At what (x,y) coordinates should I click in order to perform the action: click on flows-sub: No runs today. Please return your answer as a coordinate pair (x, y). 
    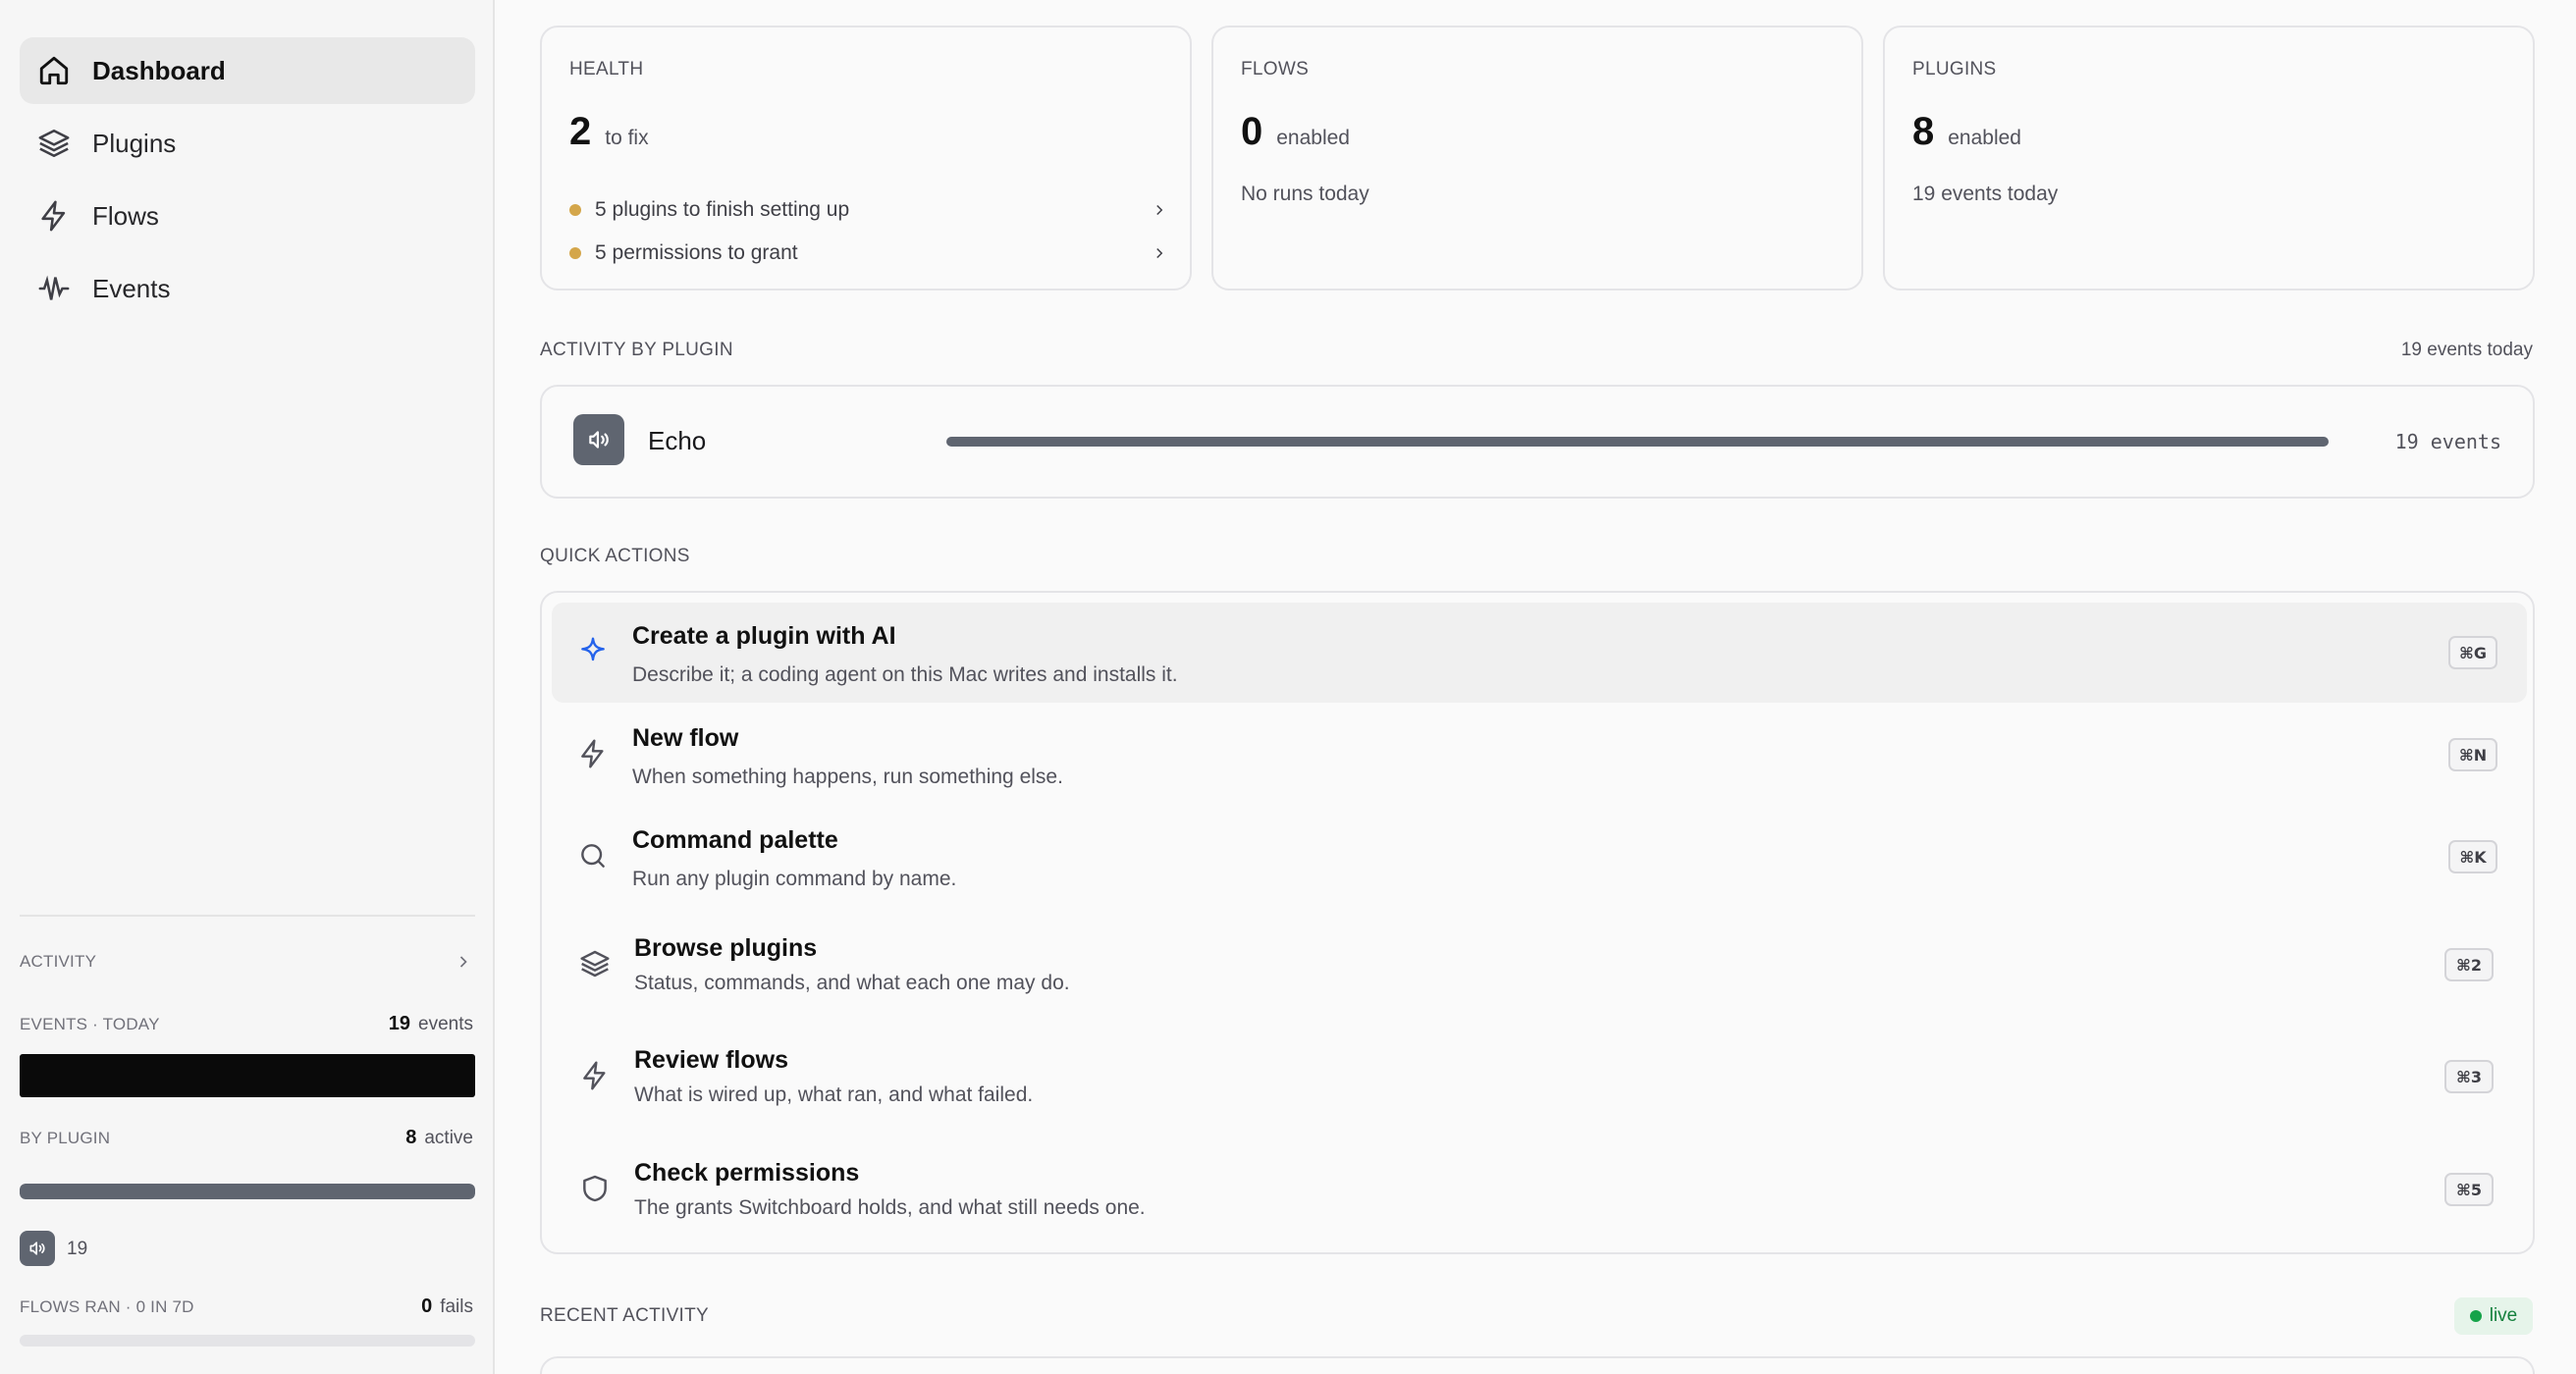
    Looking at the image, I should click on (1305, 194).